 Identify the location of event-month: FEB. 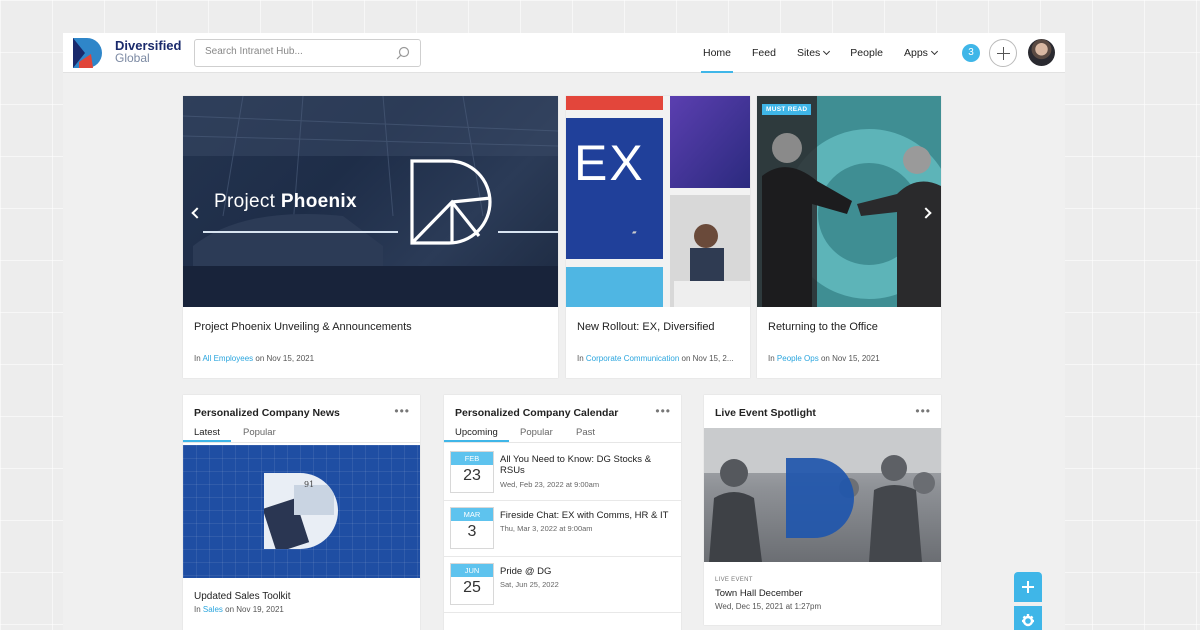
(472, 458).